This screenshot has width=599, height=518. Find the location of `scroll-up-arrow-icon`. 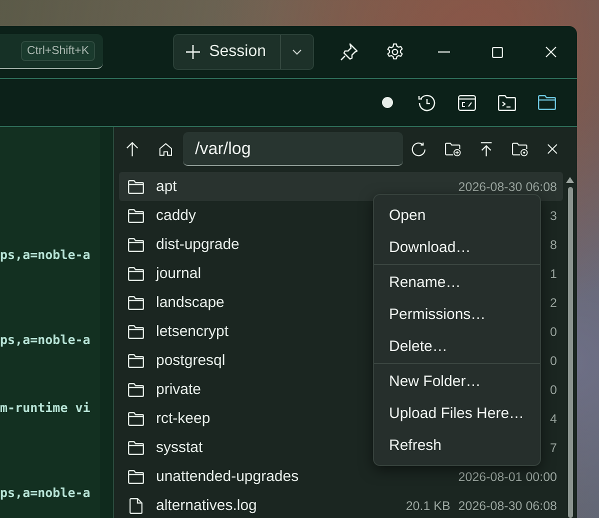

scroll-up-arrow-icon is located at coordinates (570, 180).